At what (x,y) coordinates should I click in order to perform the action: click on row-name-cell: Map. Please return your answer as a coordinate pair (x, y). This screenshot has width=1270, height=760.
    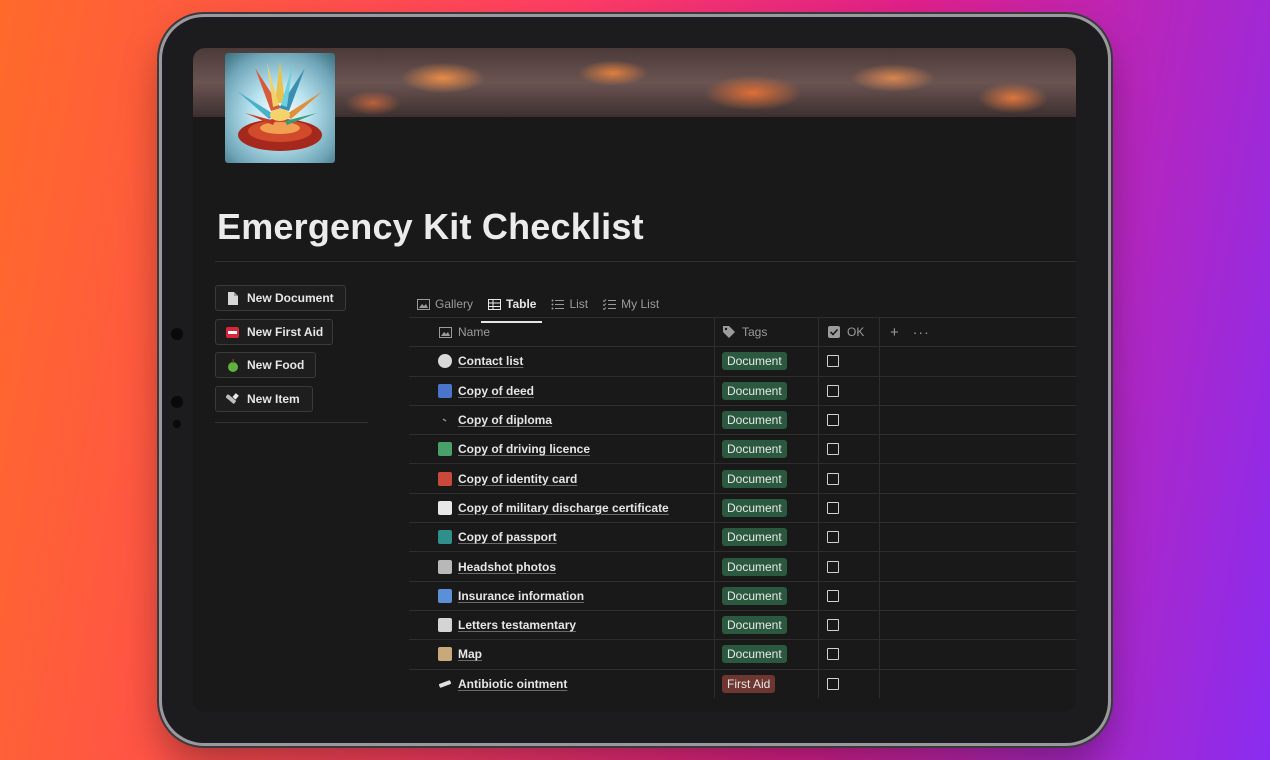
    Looking at the image, I should click on (561, 654).